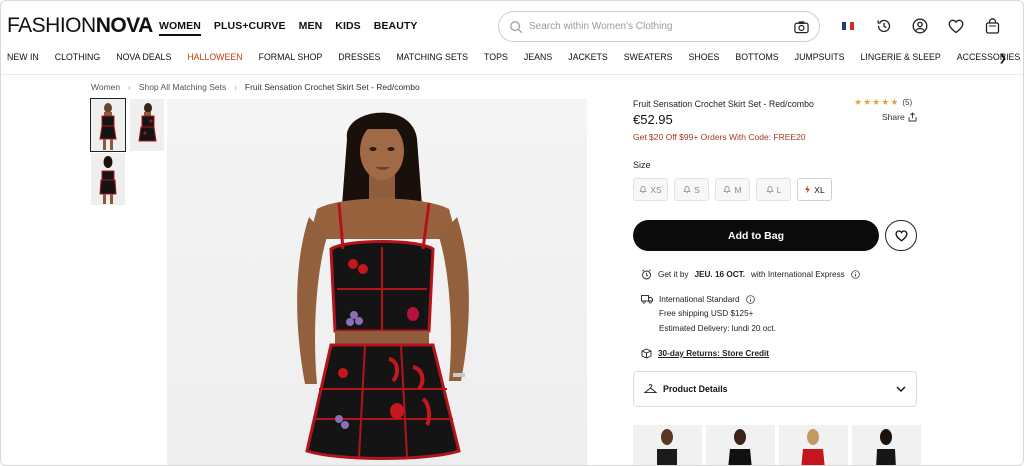  Describe the element at coordinates (646, 274) in the screenshot. I see `alarm-clock-icon` at that location.